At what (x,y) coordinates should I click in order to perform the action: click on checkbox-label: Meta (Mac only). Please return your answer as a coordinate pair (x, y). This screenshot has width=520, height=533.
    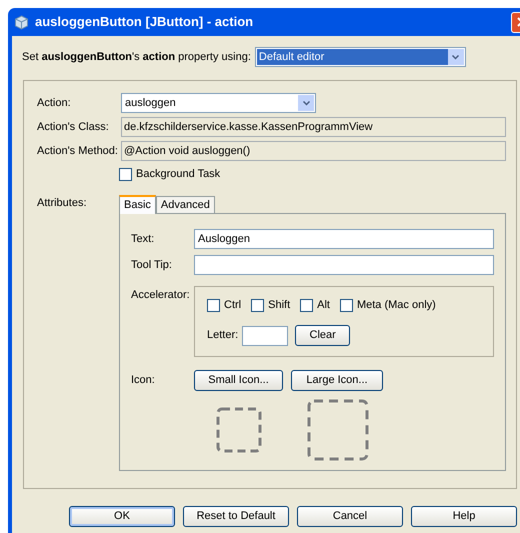
    Looking at the image, I should click on (396, 306).